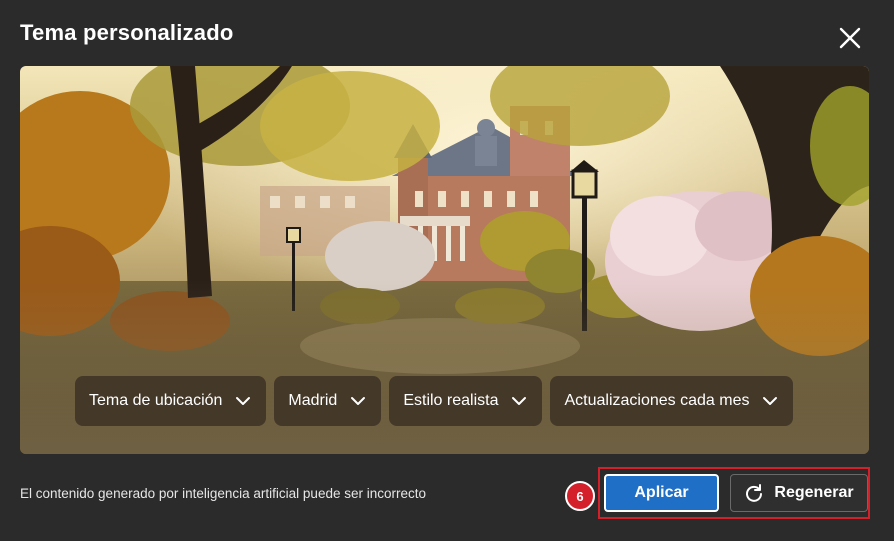  I want to click on theme-type-dropdown: Tema de ubicación, so click(171, 401).